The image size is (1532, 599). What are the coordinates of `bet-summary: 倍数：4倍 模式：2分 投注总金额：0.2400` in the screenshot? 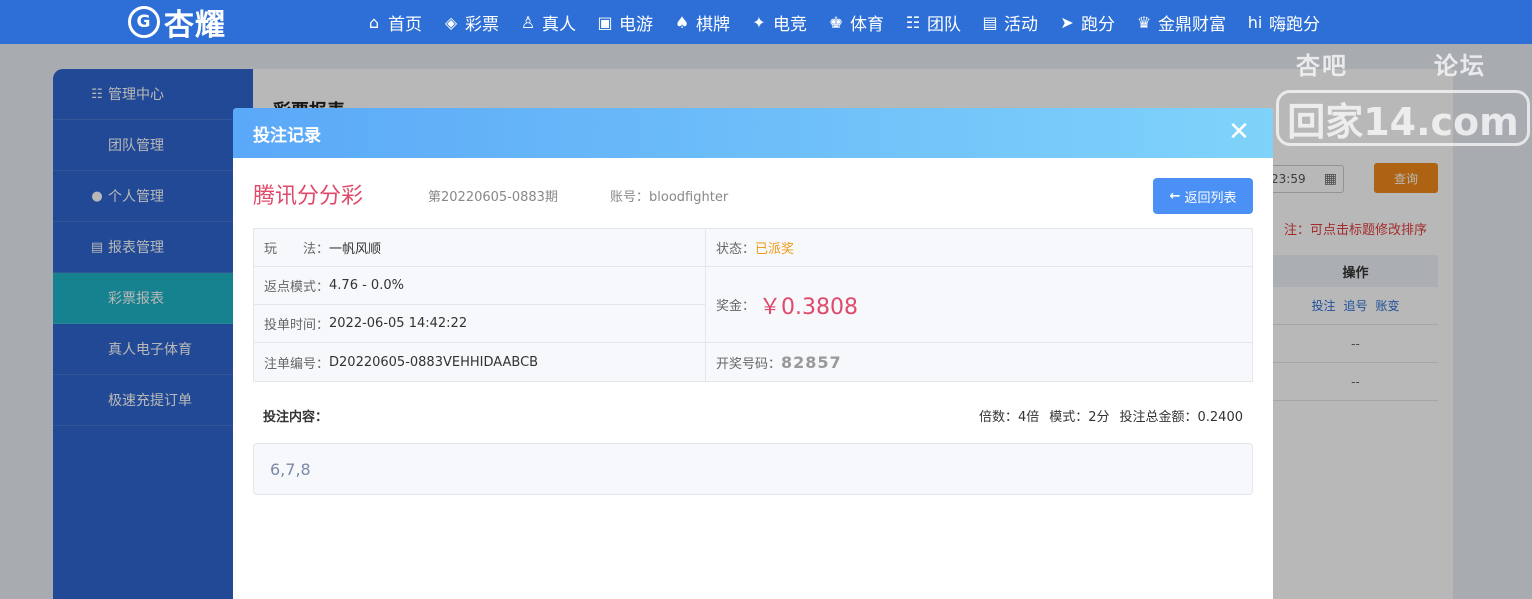 It's located at (1106, 415).